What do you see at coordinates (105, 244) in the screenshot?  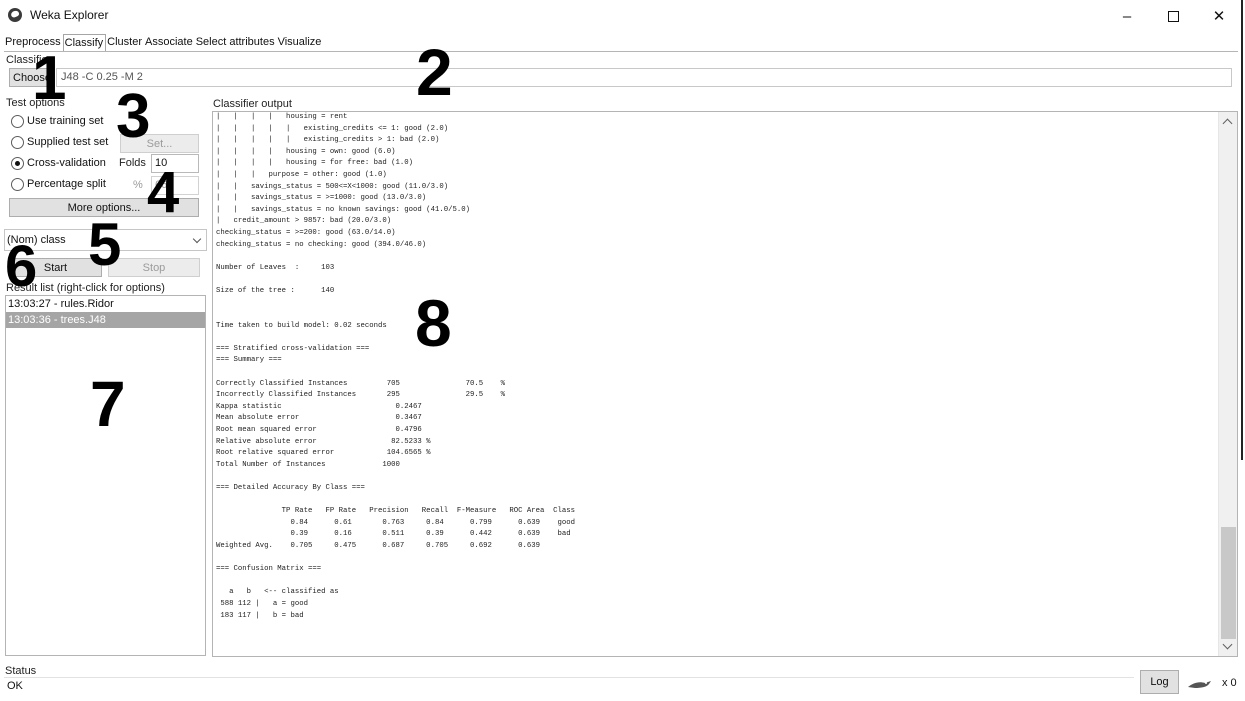 I see `annotation-number-5: 5` at bounding box center [105, 244].